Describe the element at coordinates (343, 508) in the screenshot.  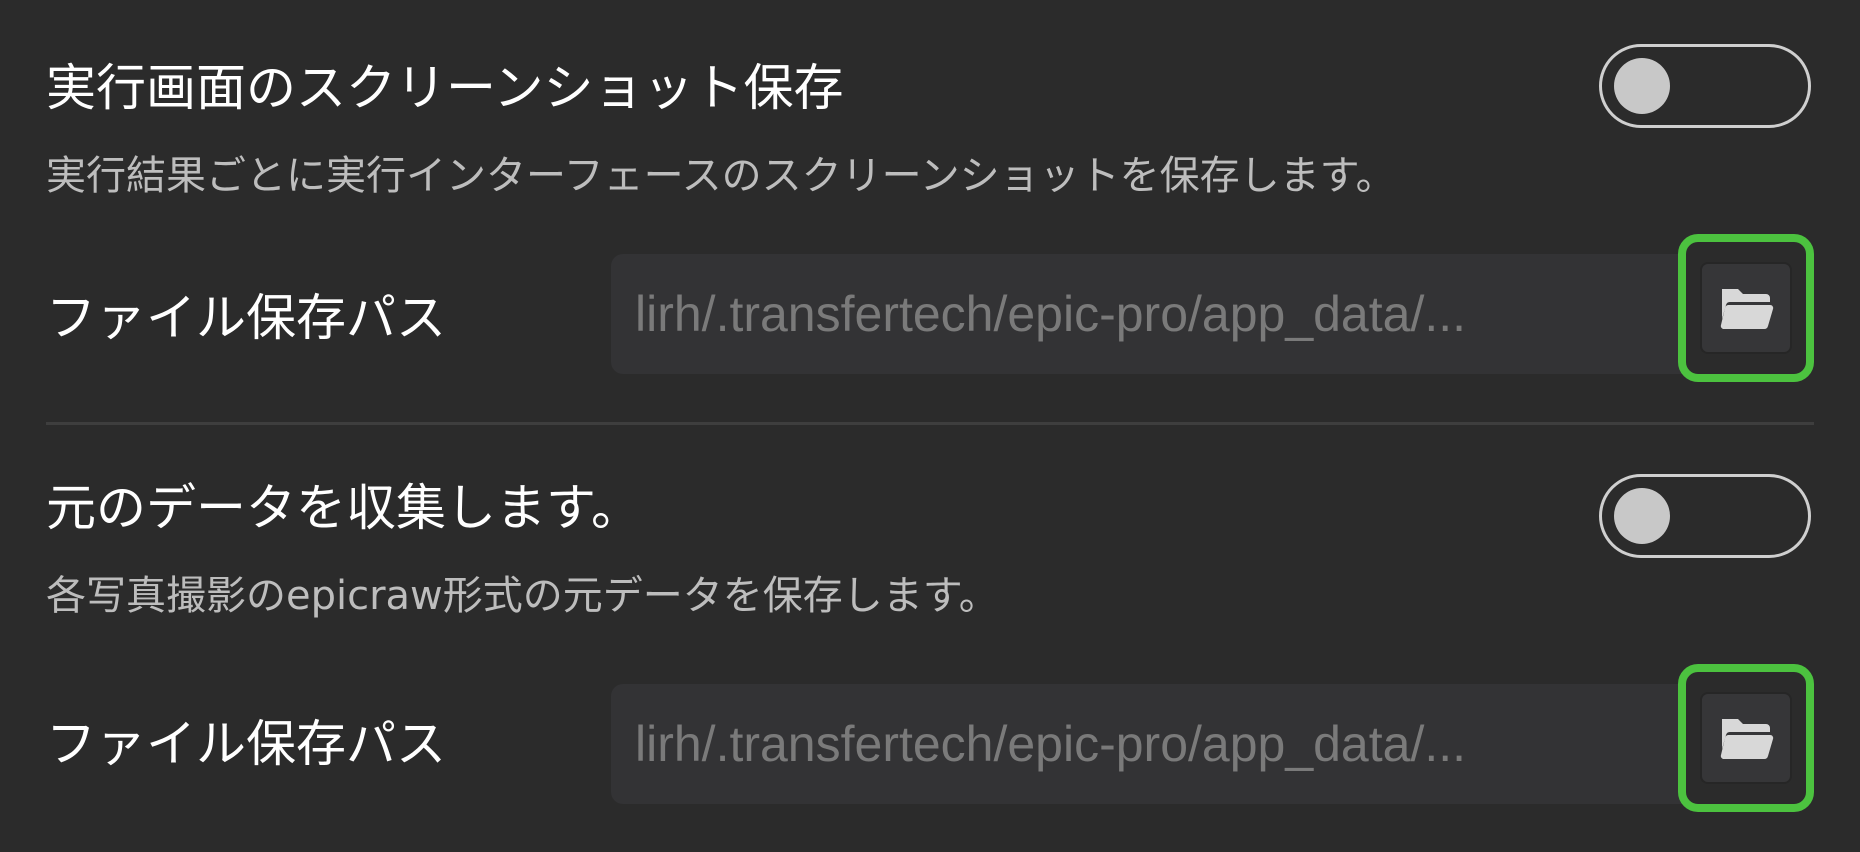
I see `setting-title: 元のデータを収集します。` at that location.